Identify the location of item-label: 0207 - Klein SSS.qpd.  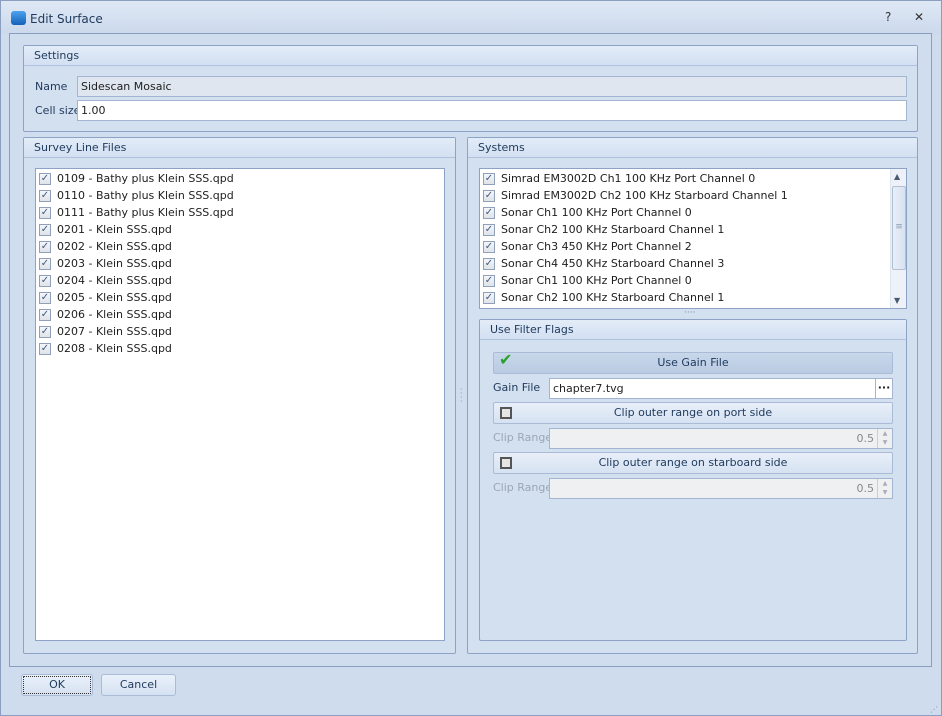
(114, 331).